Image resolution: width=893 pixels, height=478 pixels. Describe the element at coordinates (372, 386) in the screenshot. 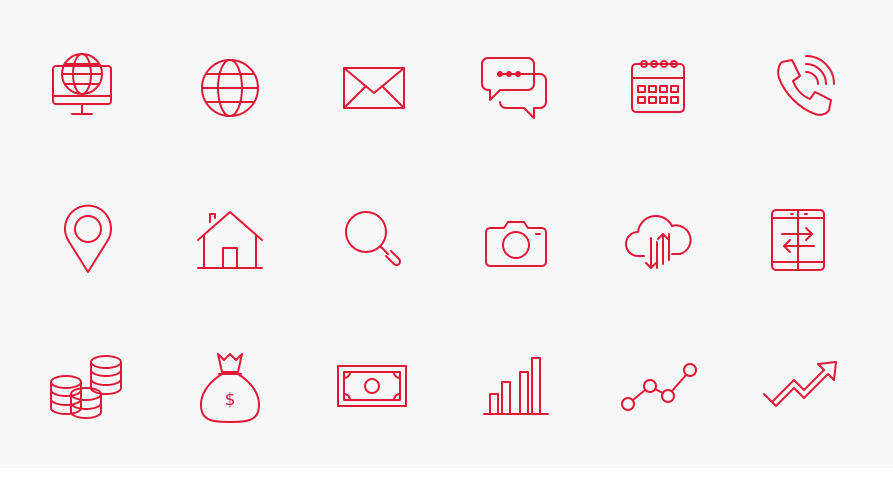

I see `banknote-icon` at that location.